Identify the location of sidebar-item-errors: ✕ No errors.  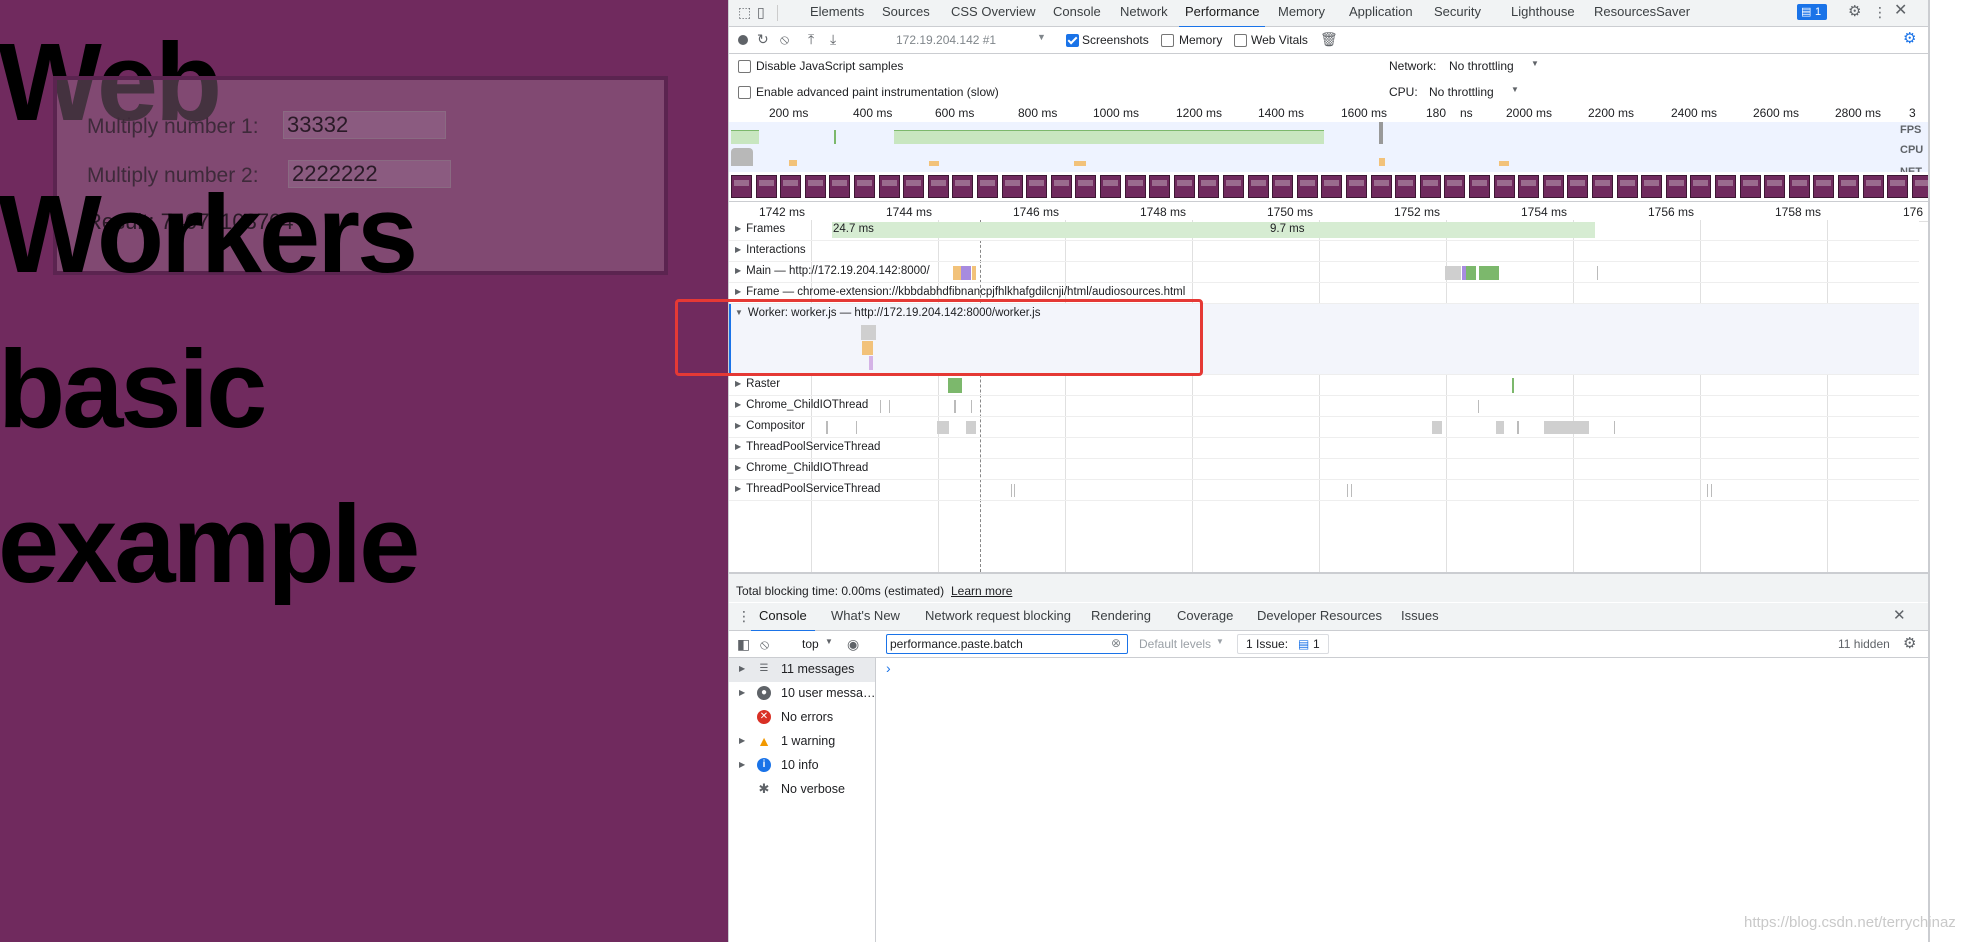
(802, 718).